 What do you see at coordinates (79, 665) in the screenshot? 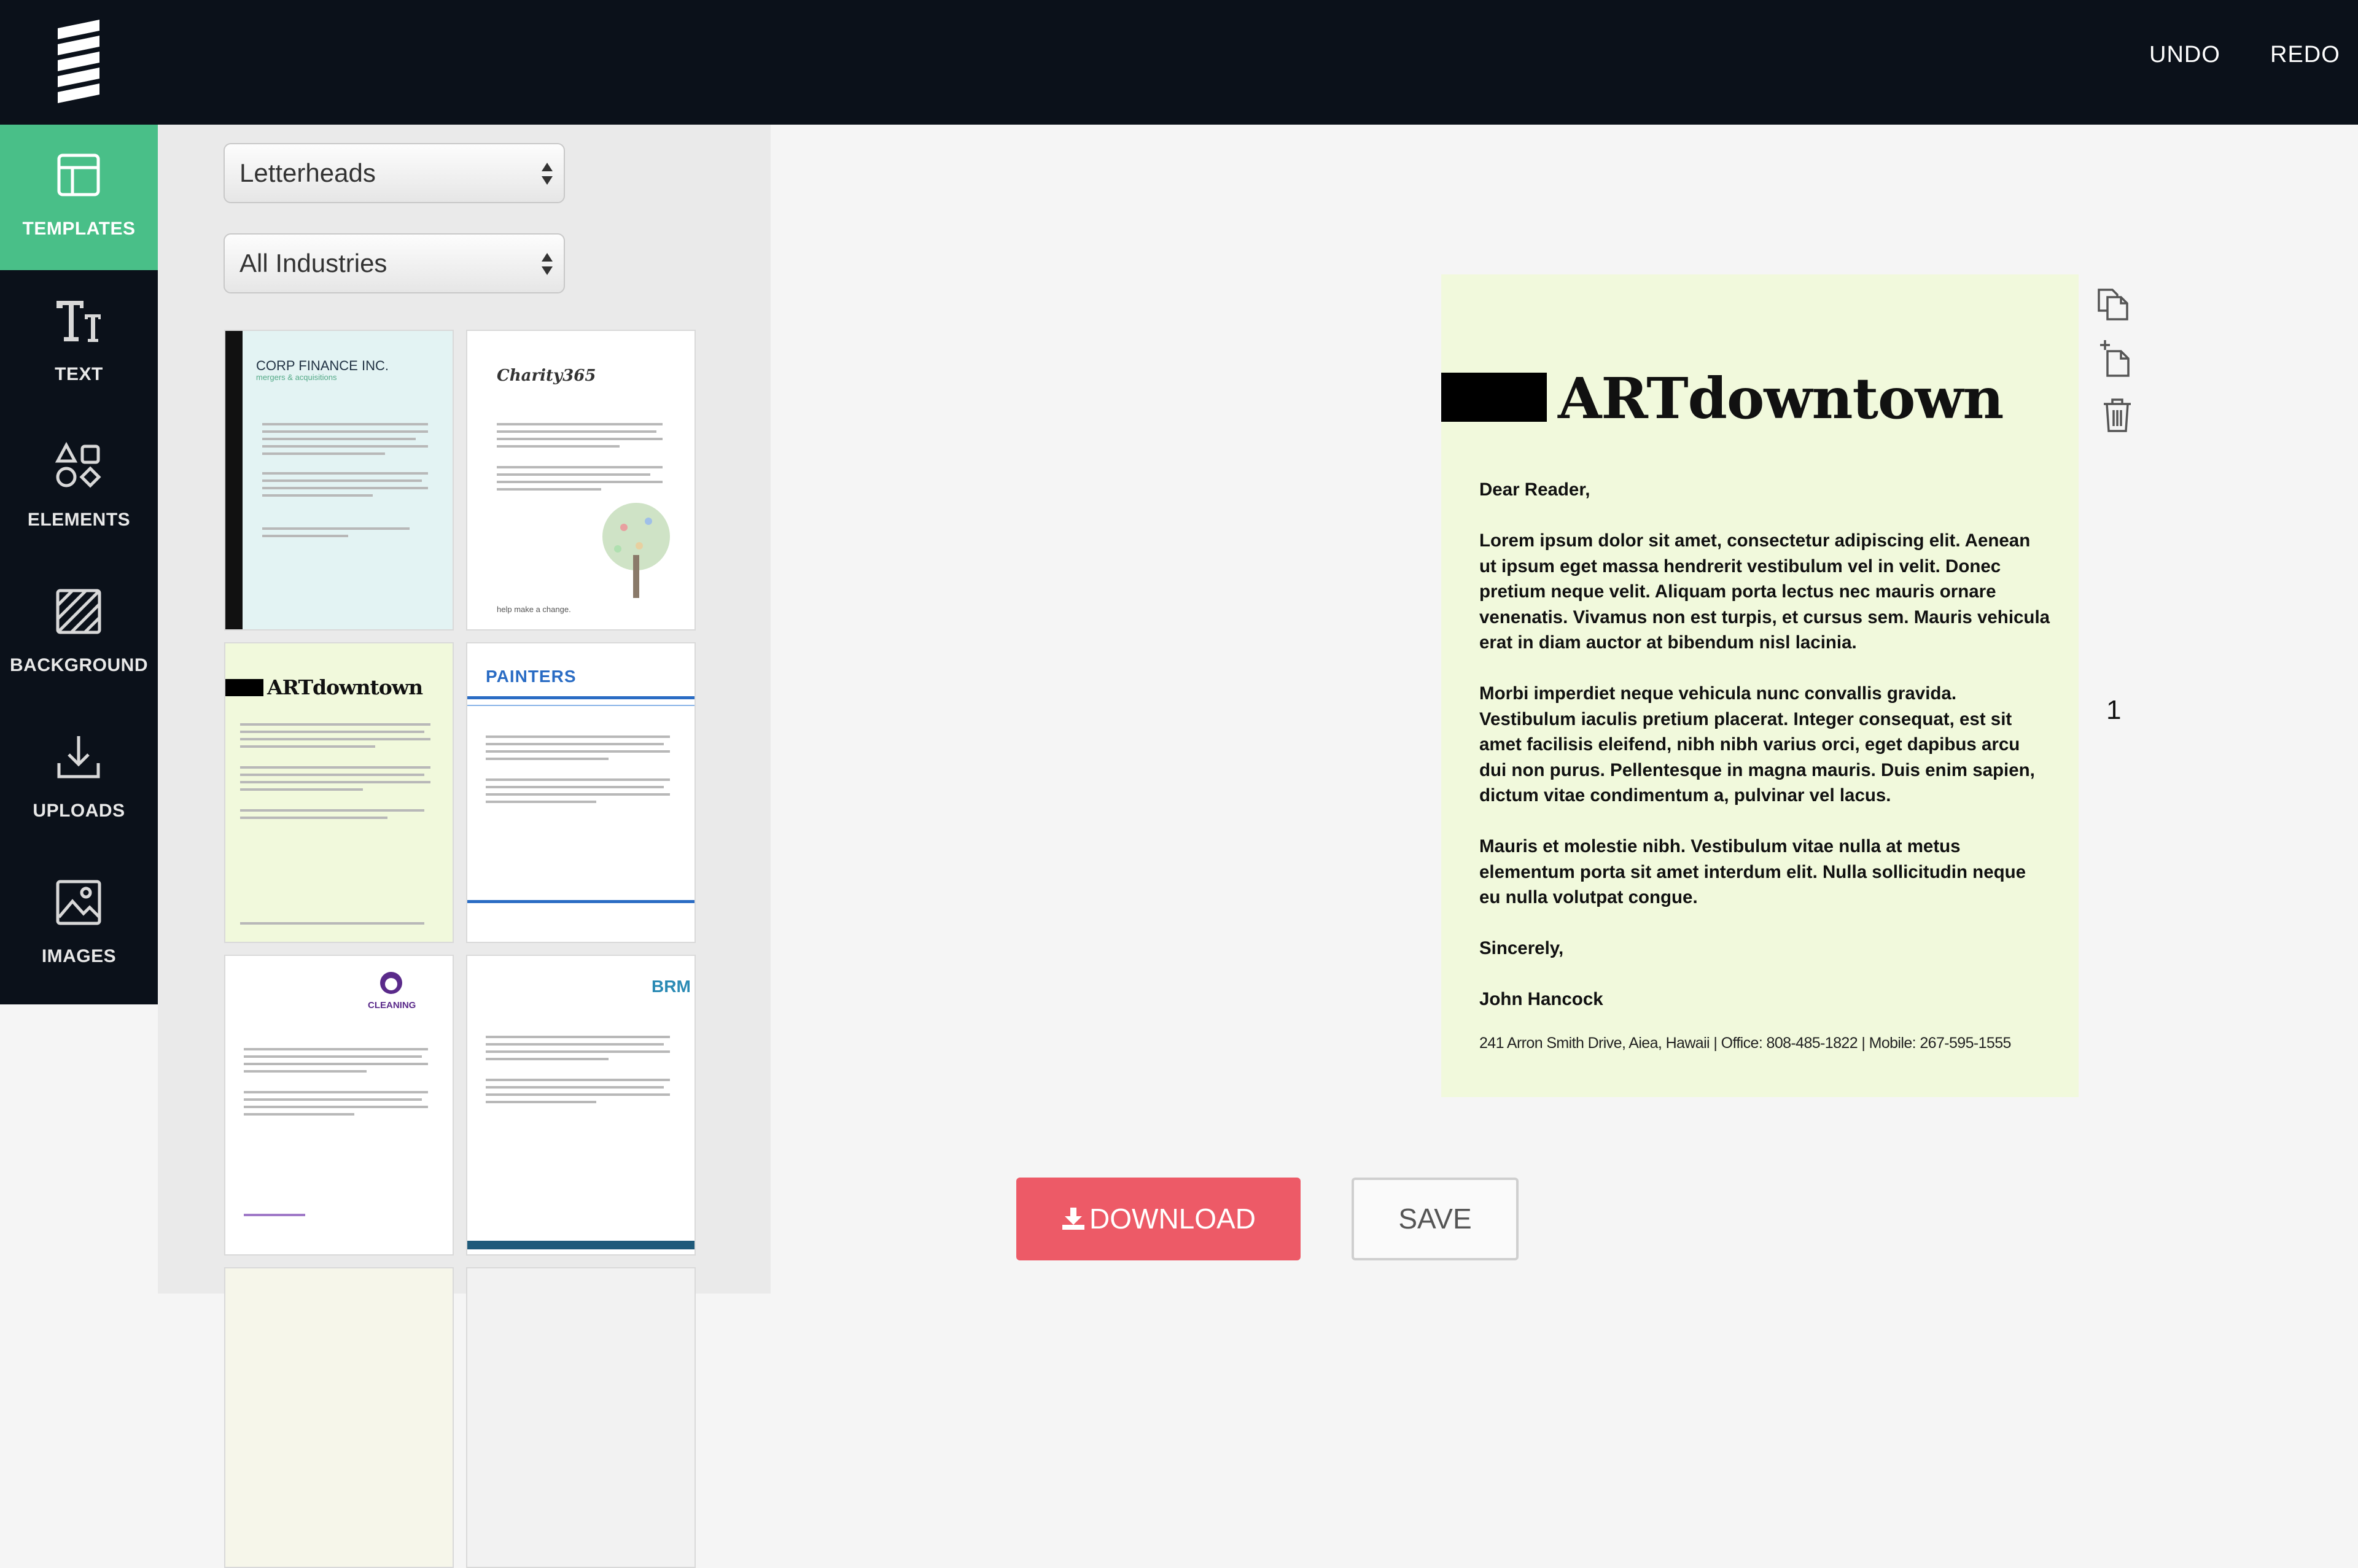
I see `sidebar-item-label: BACKGROUND` at bounding box center [79, 665].